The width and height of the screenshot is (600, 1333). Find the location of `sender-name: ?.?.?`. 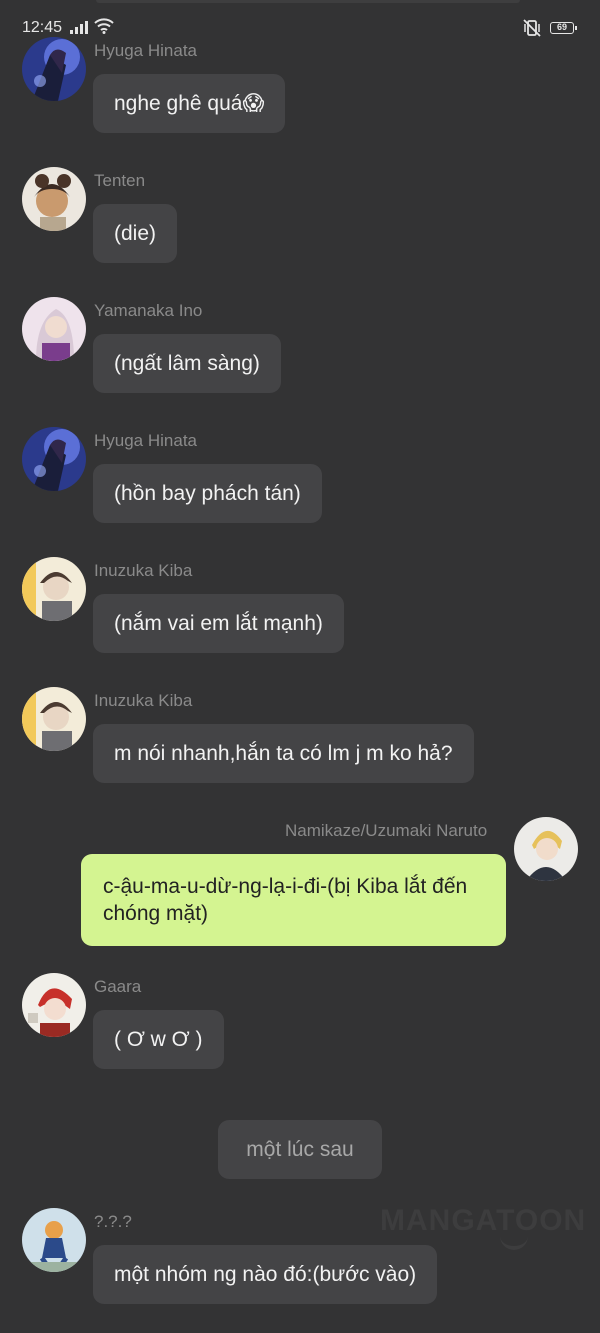

sender-name: ?.?.? is located at coordinates (113, 1221).